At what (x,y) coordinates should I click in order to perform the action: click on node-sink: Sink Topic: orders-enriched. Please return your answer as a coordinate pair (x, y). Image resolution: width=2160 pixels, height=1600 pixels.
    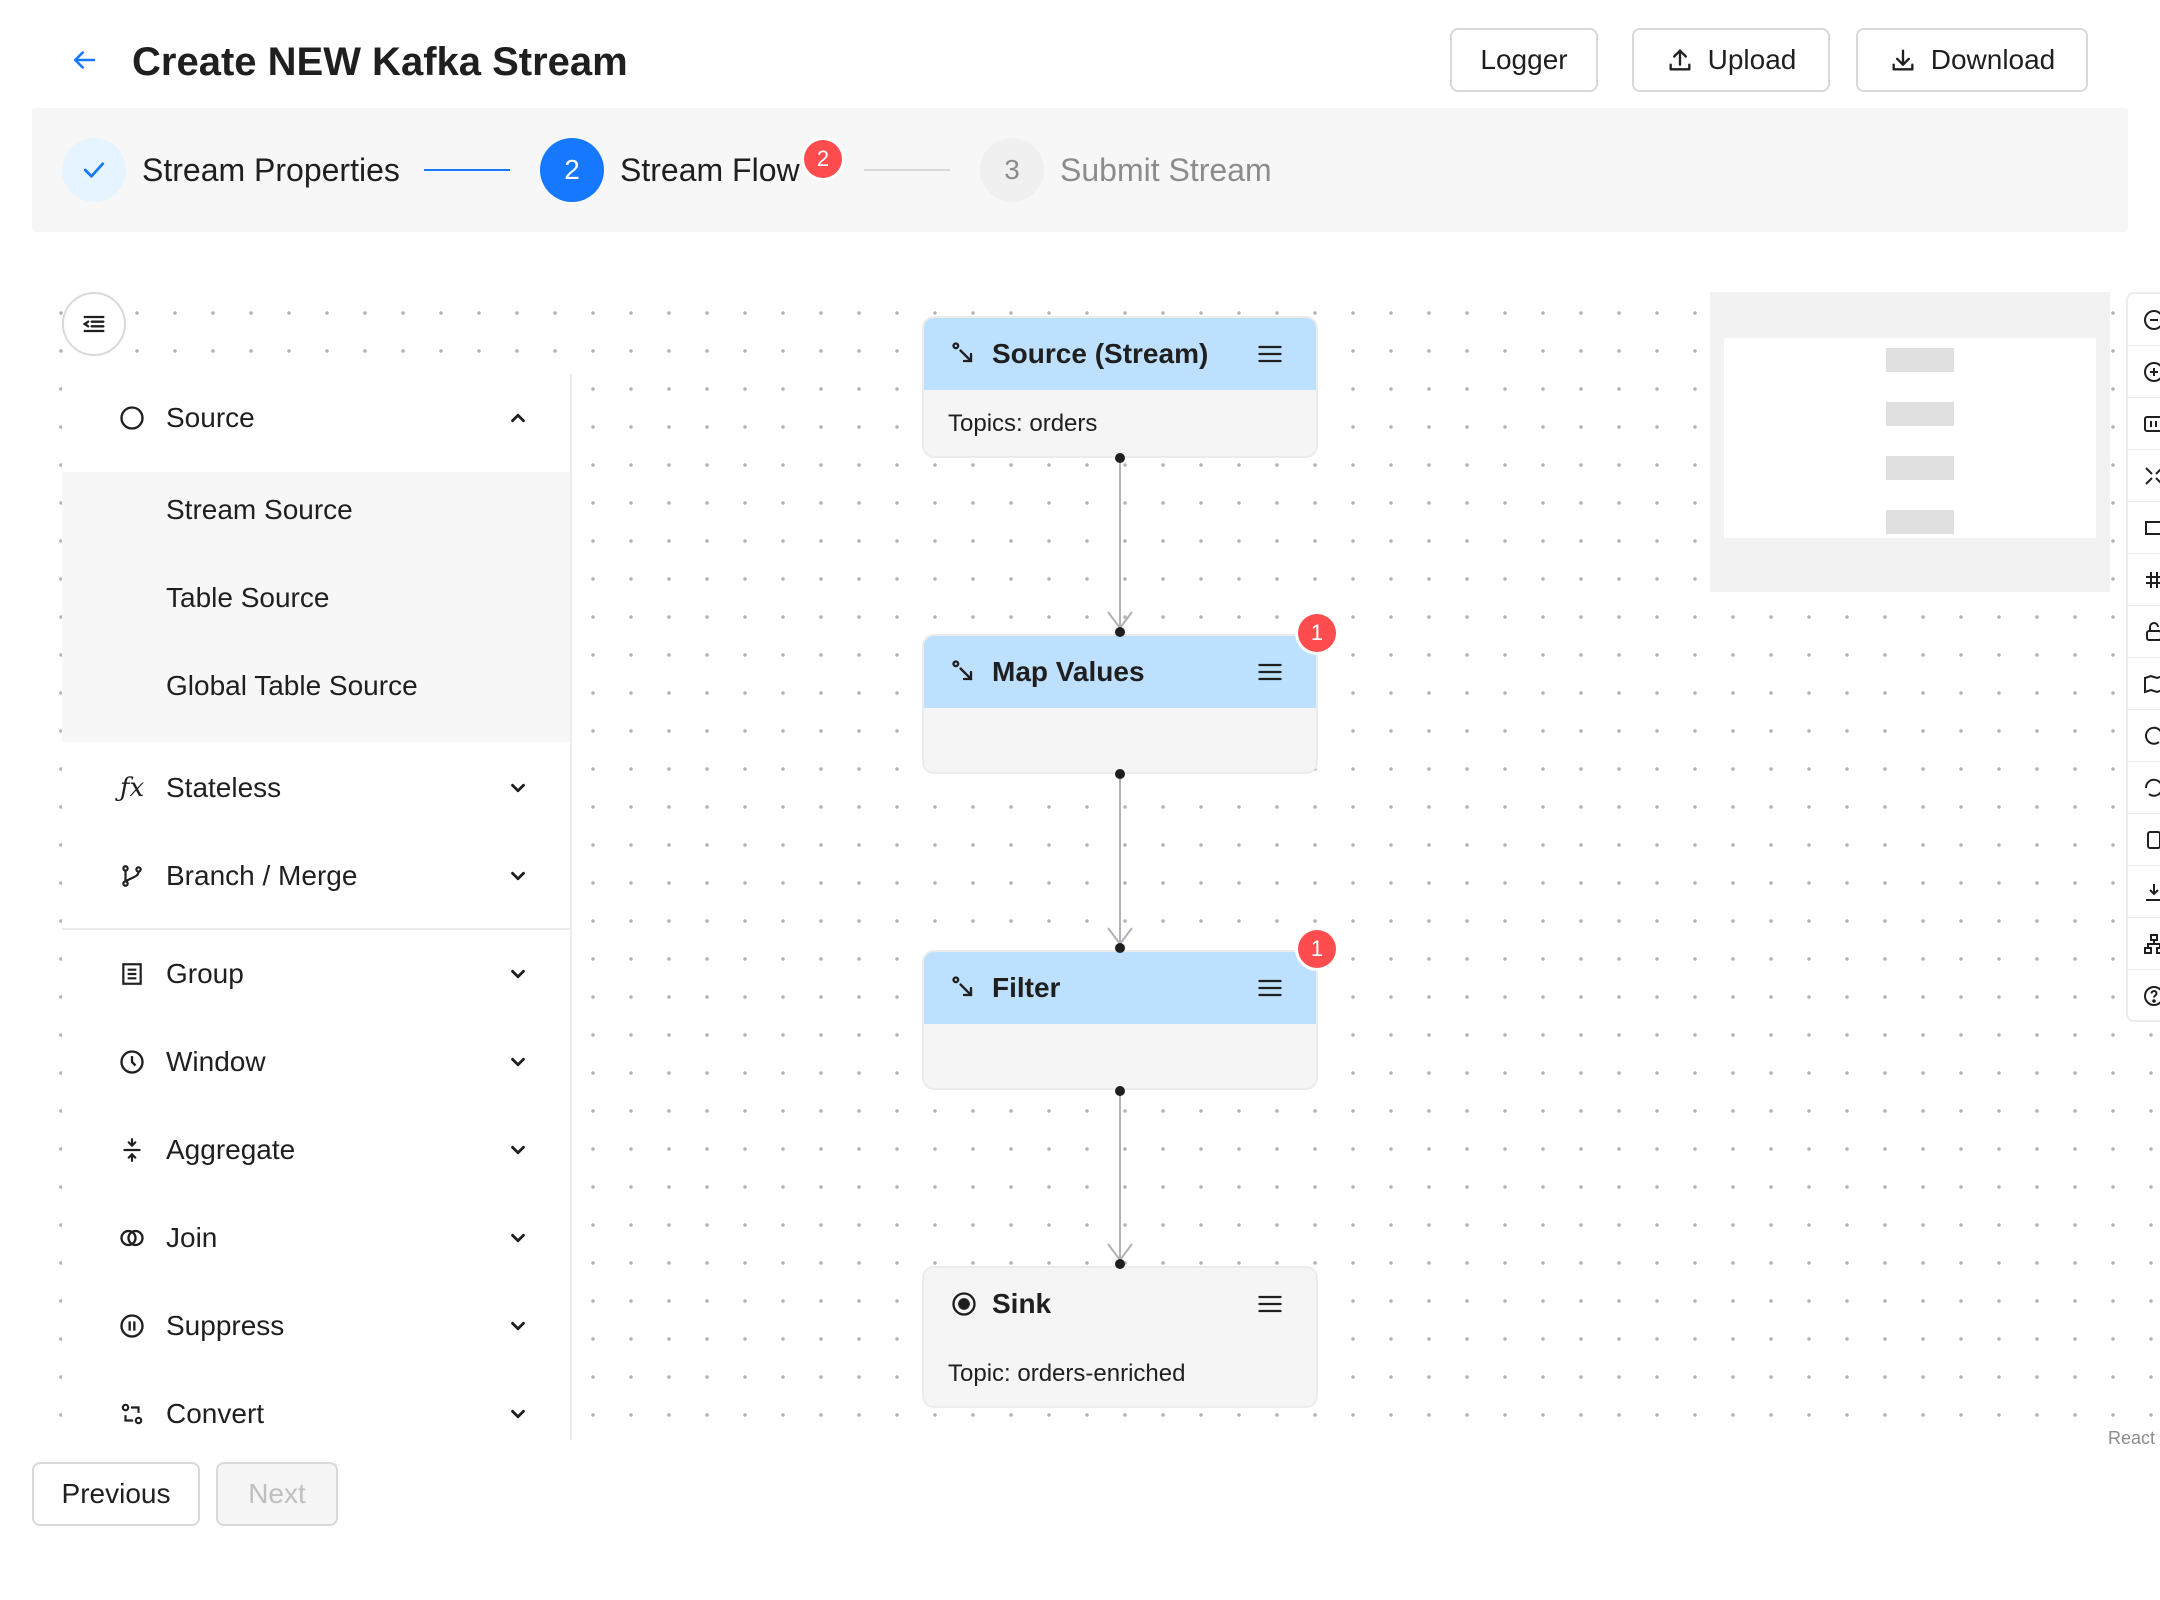
    Looking at the image, I should click on (1120, 1337).